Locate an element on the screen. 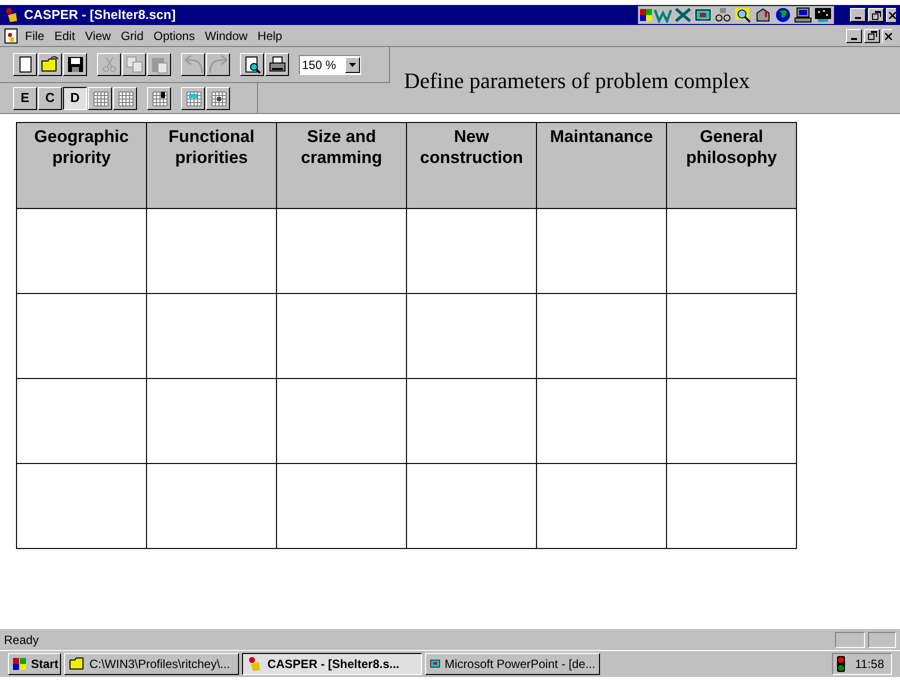 This screenshot has height=681, width=900. column-header: Geographic priority is located at coordinates (81, 165).